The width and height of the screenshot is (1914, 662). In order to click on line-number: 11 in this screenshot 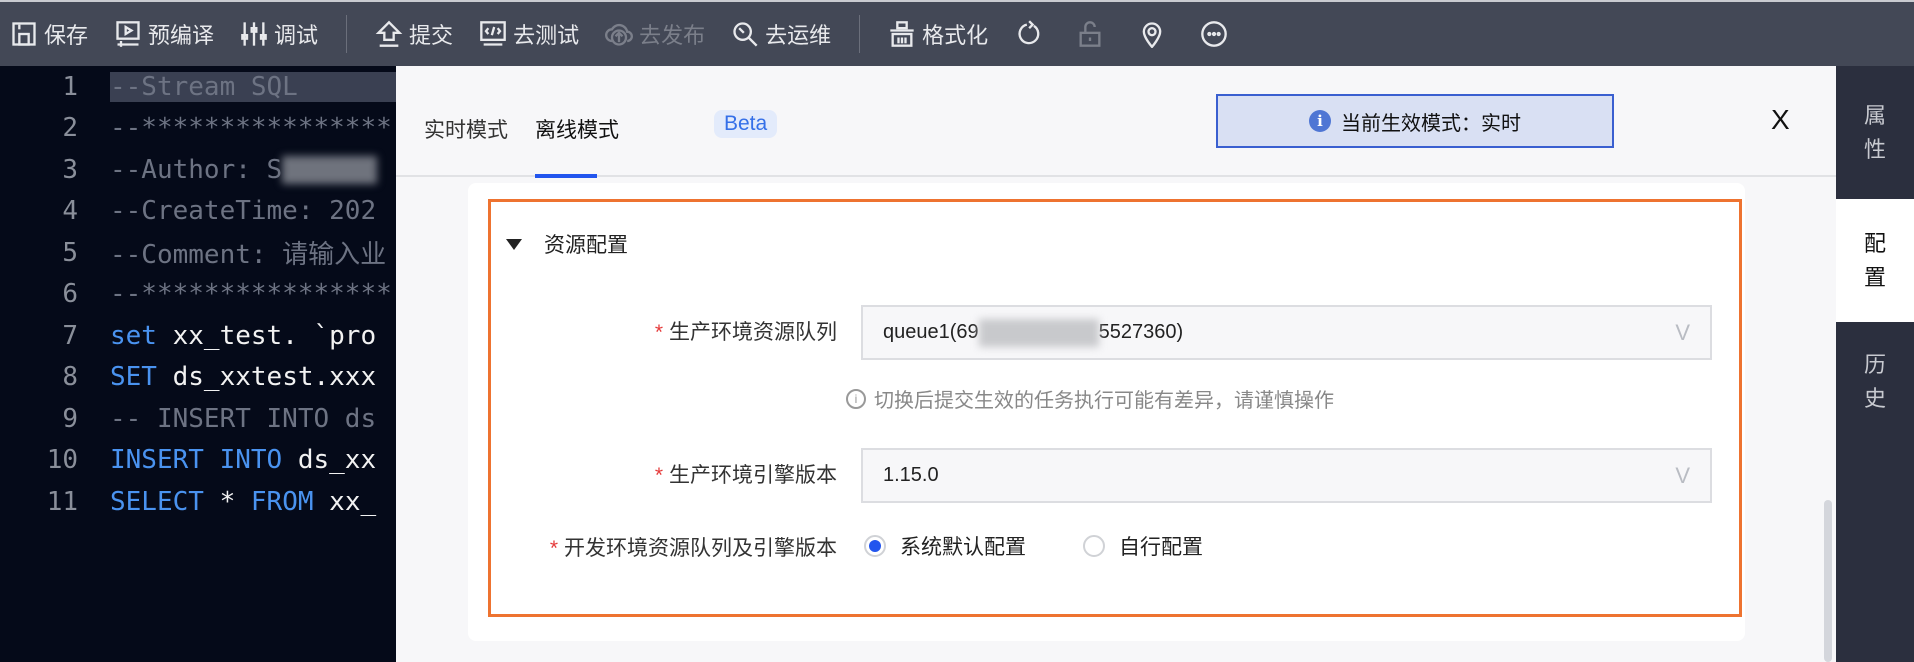, I will do `click(62, 501)`.